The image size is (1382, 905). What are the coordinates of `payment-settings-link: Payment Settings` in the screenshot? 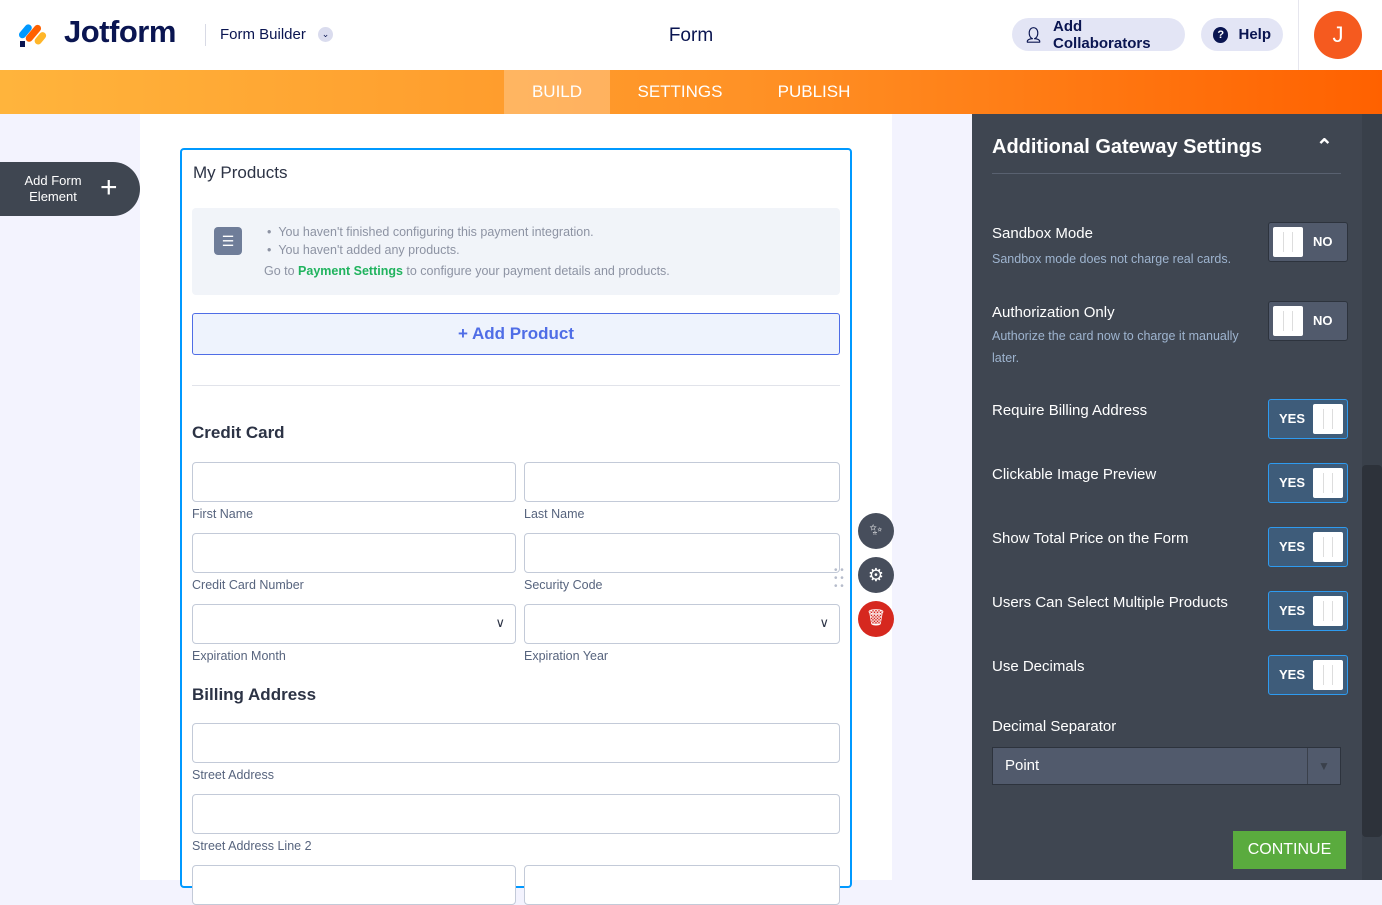 It's located at (350, 271).